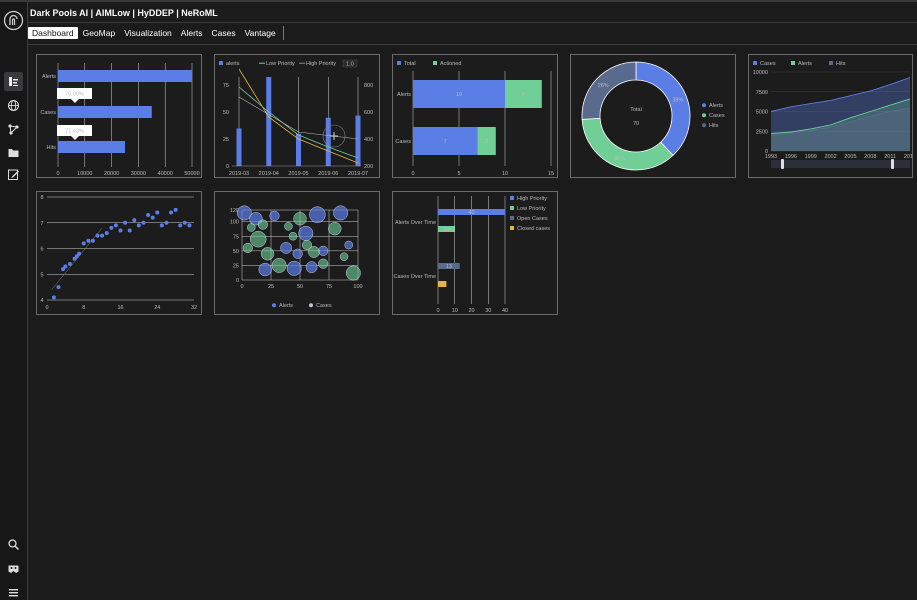  I want to click on x-tick-label: 20000, so click(111, 174).